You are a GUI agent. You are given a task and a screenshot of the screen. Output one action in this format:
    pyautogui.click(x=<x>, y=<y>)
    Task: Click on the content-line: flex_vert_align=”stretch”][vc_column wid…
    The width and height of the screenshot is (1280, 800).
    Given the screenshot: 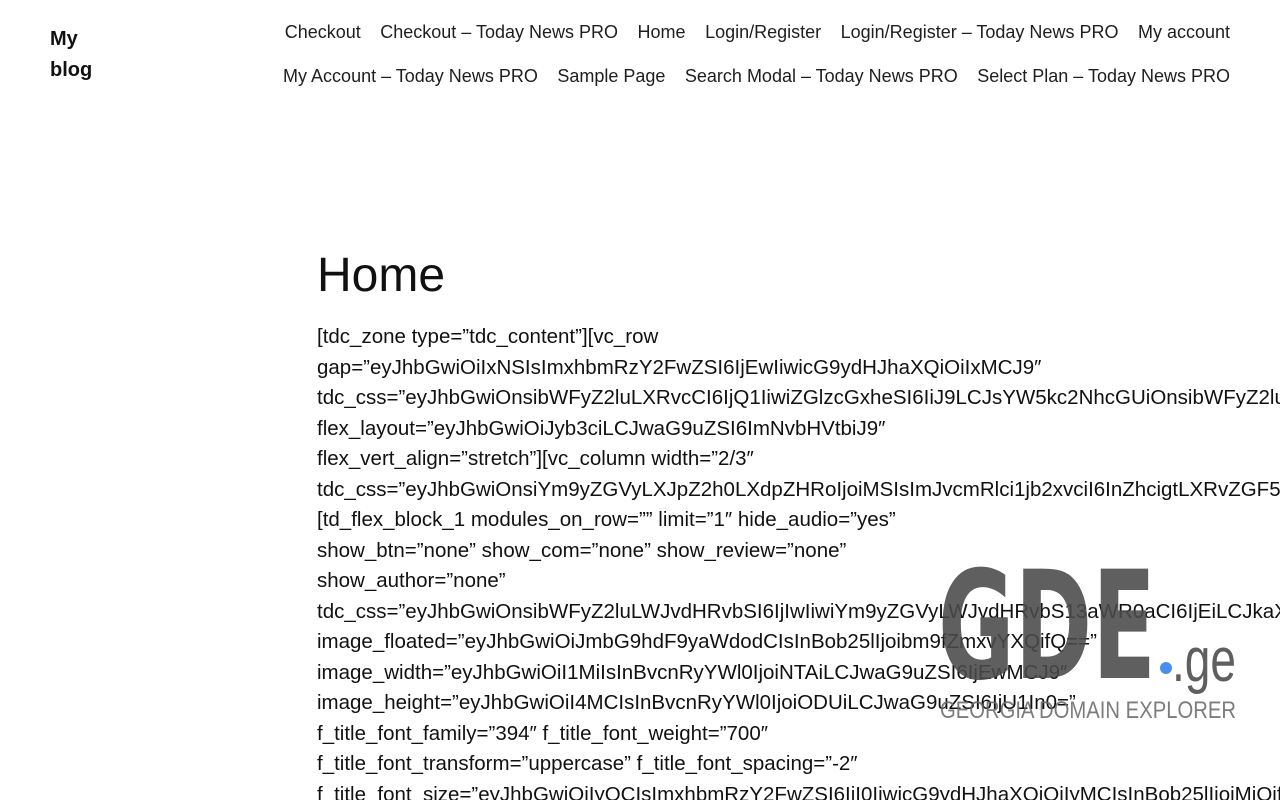 What is the action you would take?
    pyautogui.click(x=535, y=458)
    